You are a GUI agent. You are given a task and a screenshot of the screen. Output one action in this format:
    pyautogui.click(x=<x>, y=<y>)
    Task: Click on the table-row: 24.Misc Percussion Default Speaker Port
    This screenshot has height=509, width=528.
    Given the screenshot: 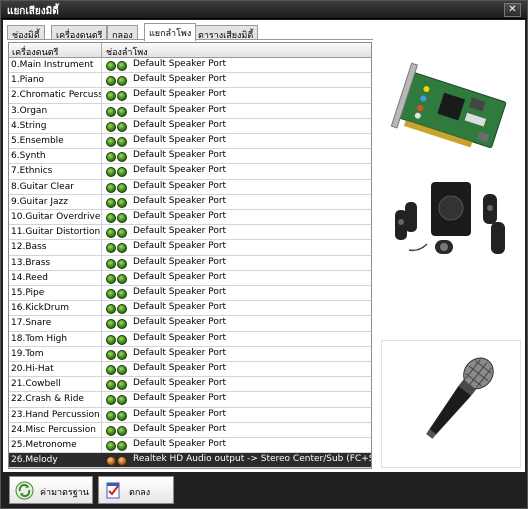 What is the action you would take?
    pyautogui.click(x=190, y=430)
    